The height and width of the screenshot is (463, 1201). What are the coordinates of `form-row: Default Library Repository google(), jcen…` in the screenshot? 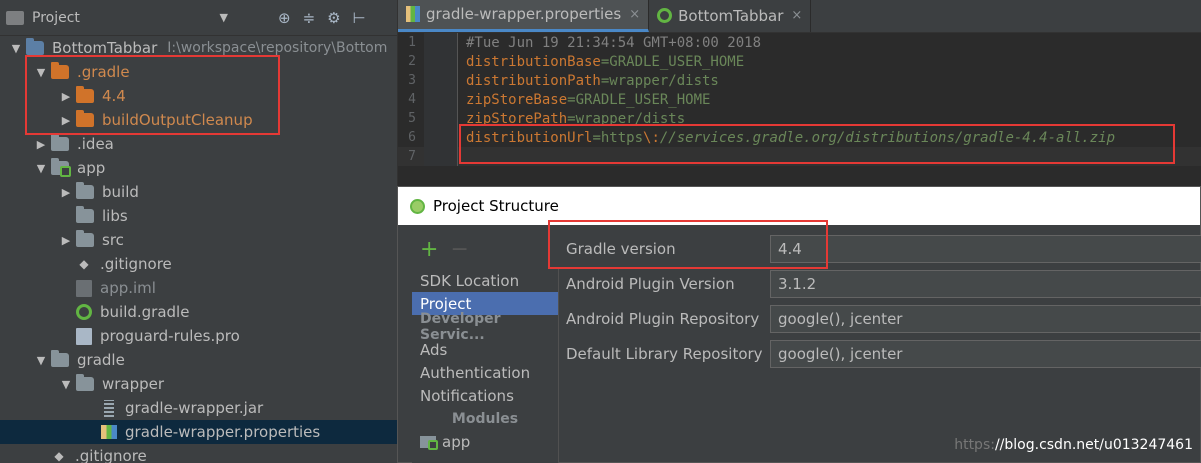 It's located at (883, 353).